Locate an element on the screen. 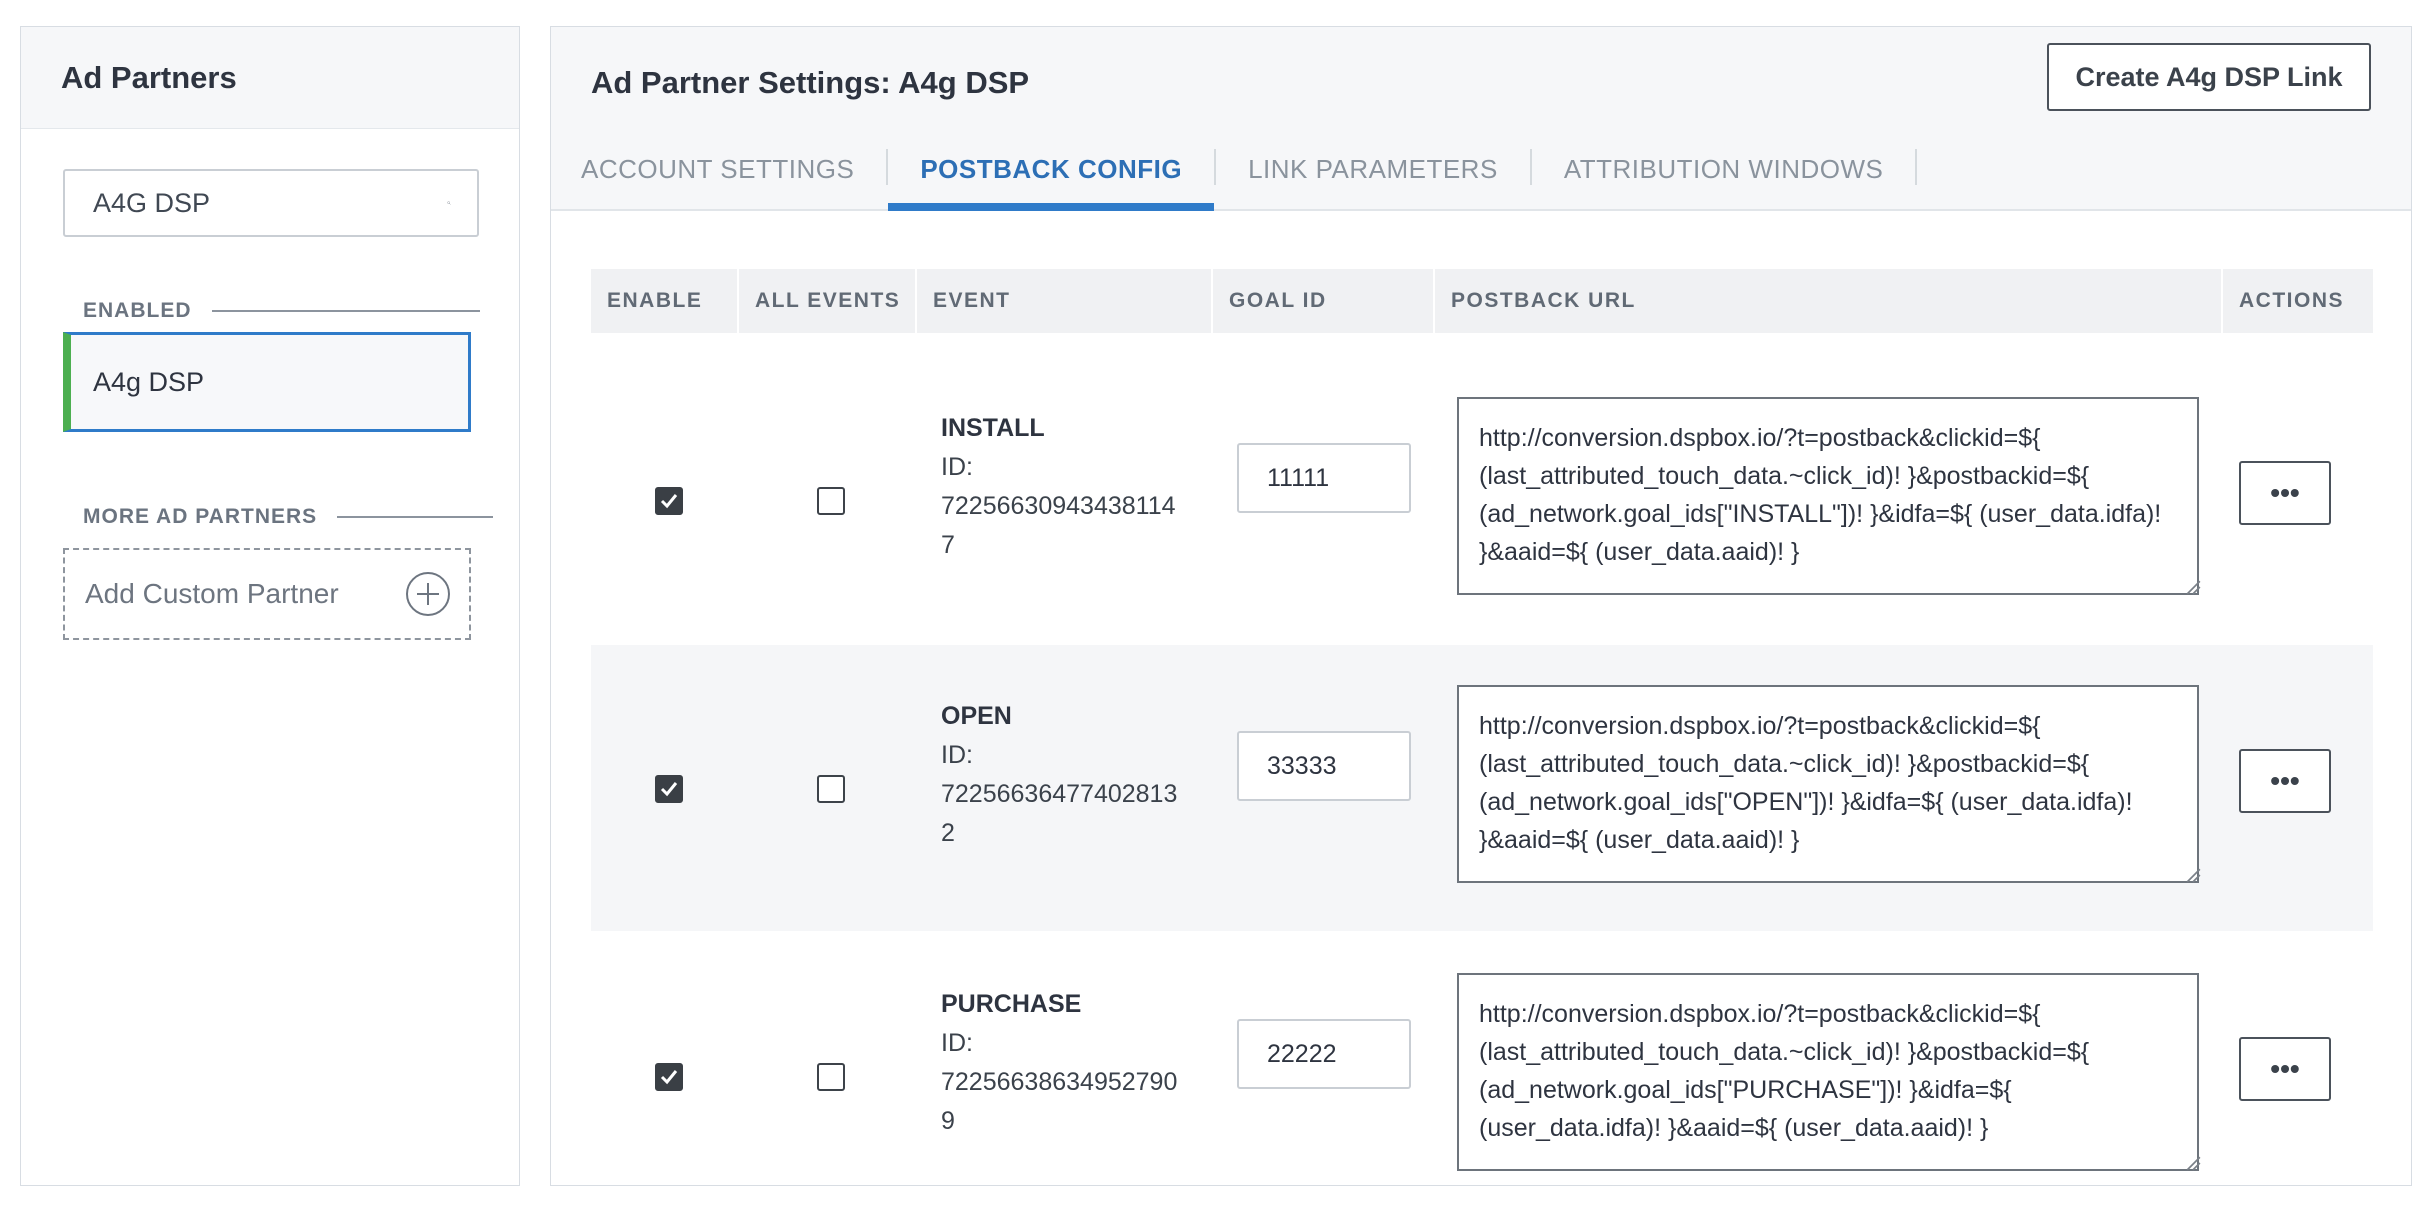  event-cell: INSTALL ID: 72256630943438114 7 is located at coordinates (1066, 487).